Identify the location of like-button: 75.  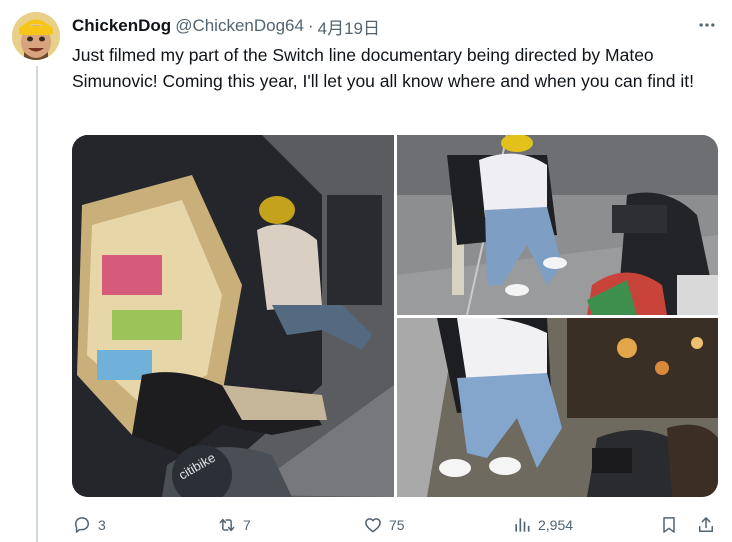
(384, 525).